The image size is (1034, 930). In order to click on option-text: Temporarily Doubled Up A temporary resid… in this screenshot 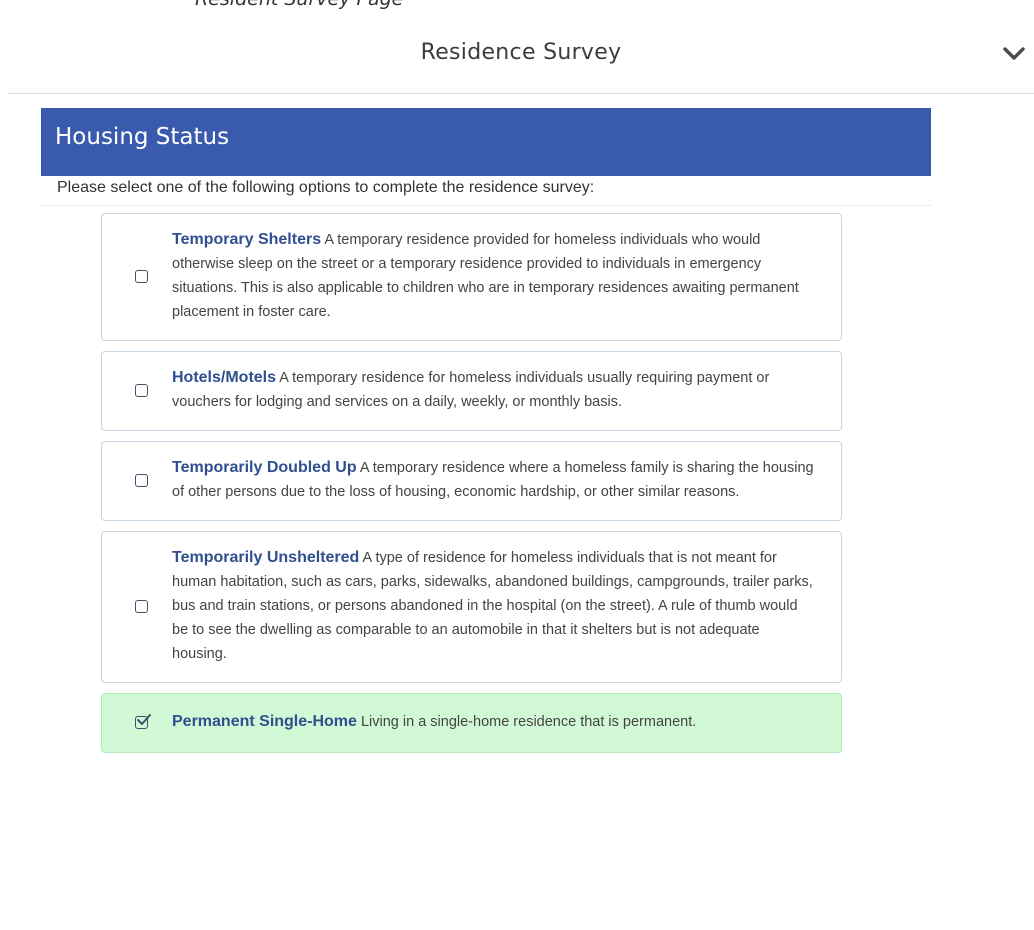, I will do `click(494, 480)`.